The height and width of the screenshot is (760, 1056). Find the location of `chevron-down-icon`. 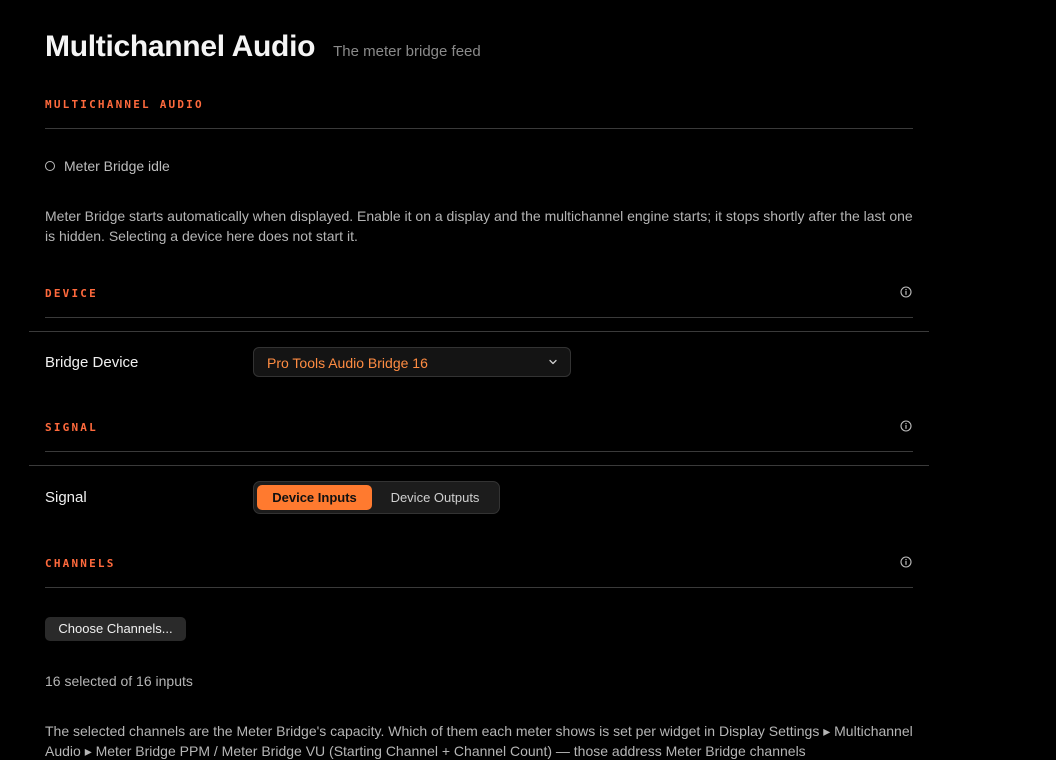

chevron-down-icon is located at coordinates (553, 362).